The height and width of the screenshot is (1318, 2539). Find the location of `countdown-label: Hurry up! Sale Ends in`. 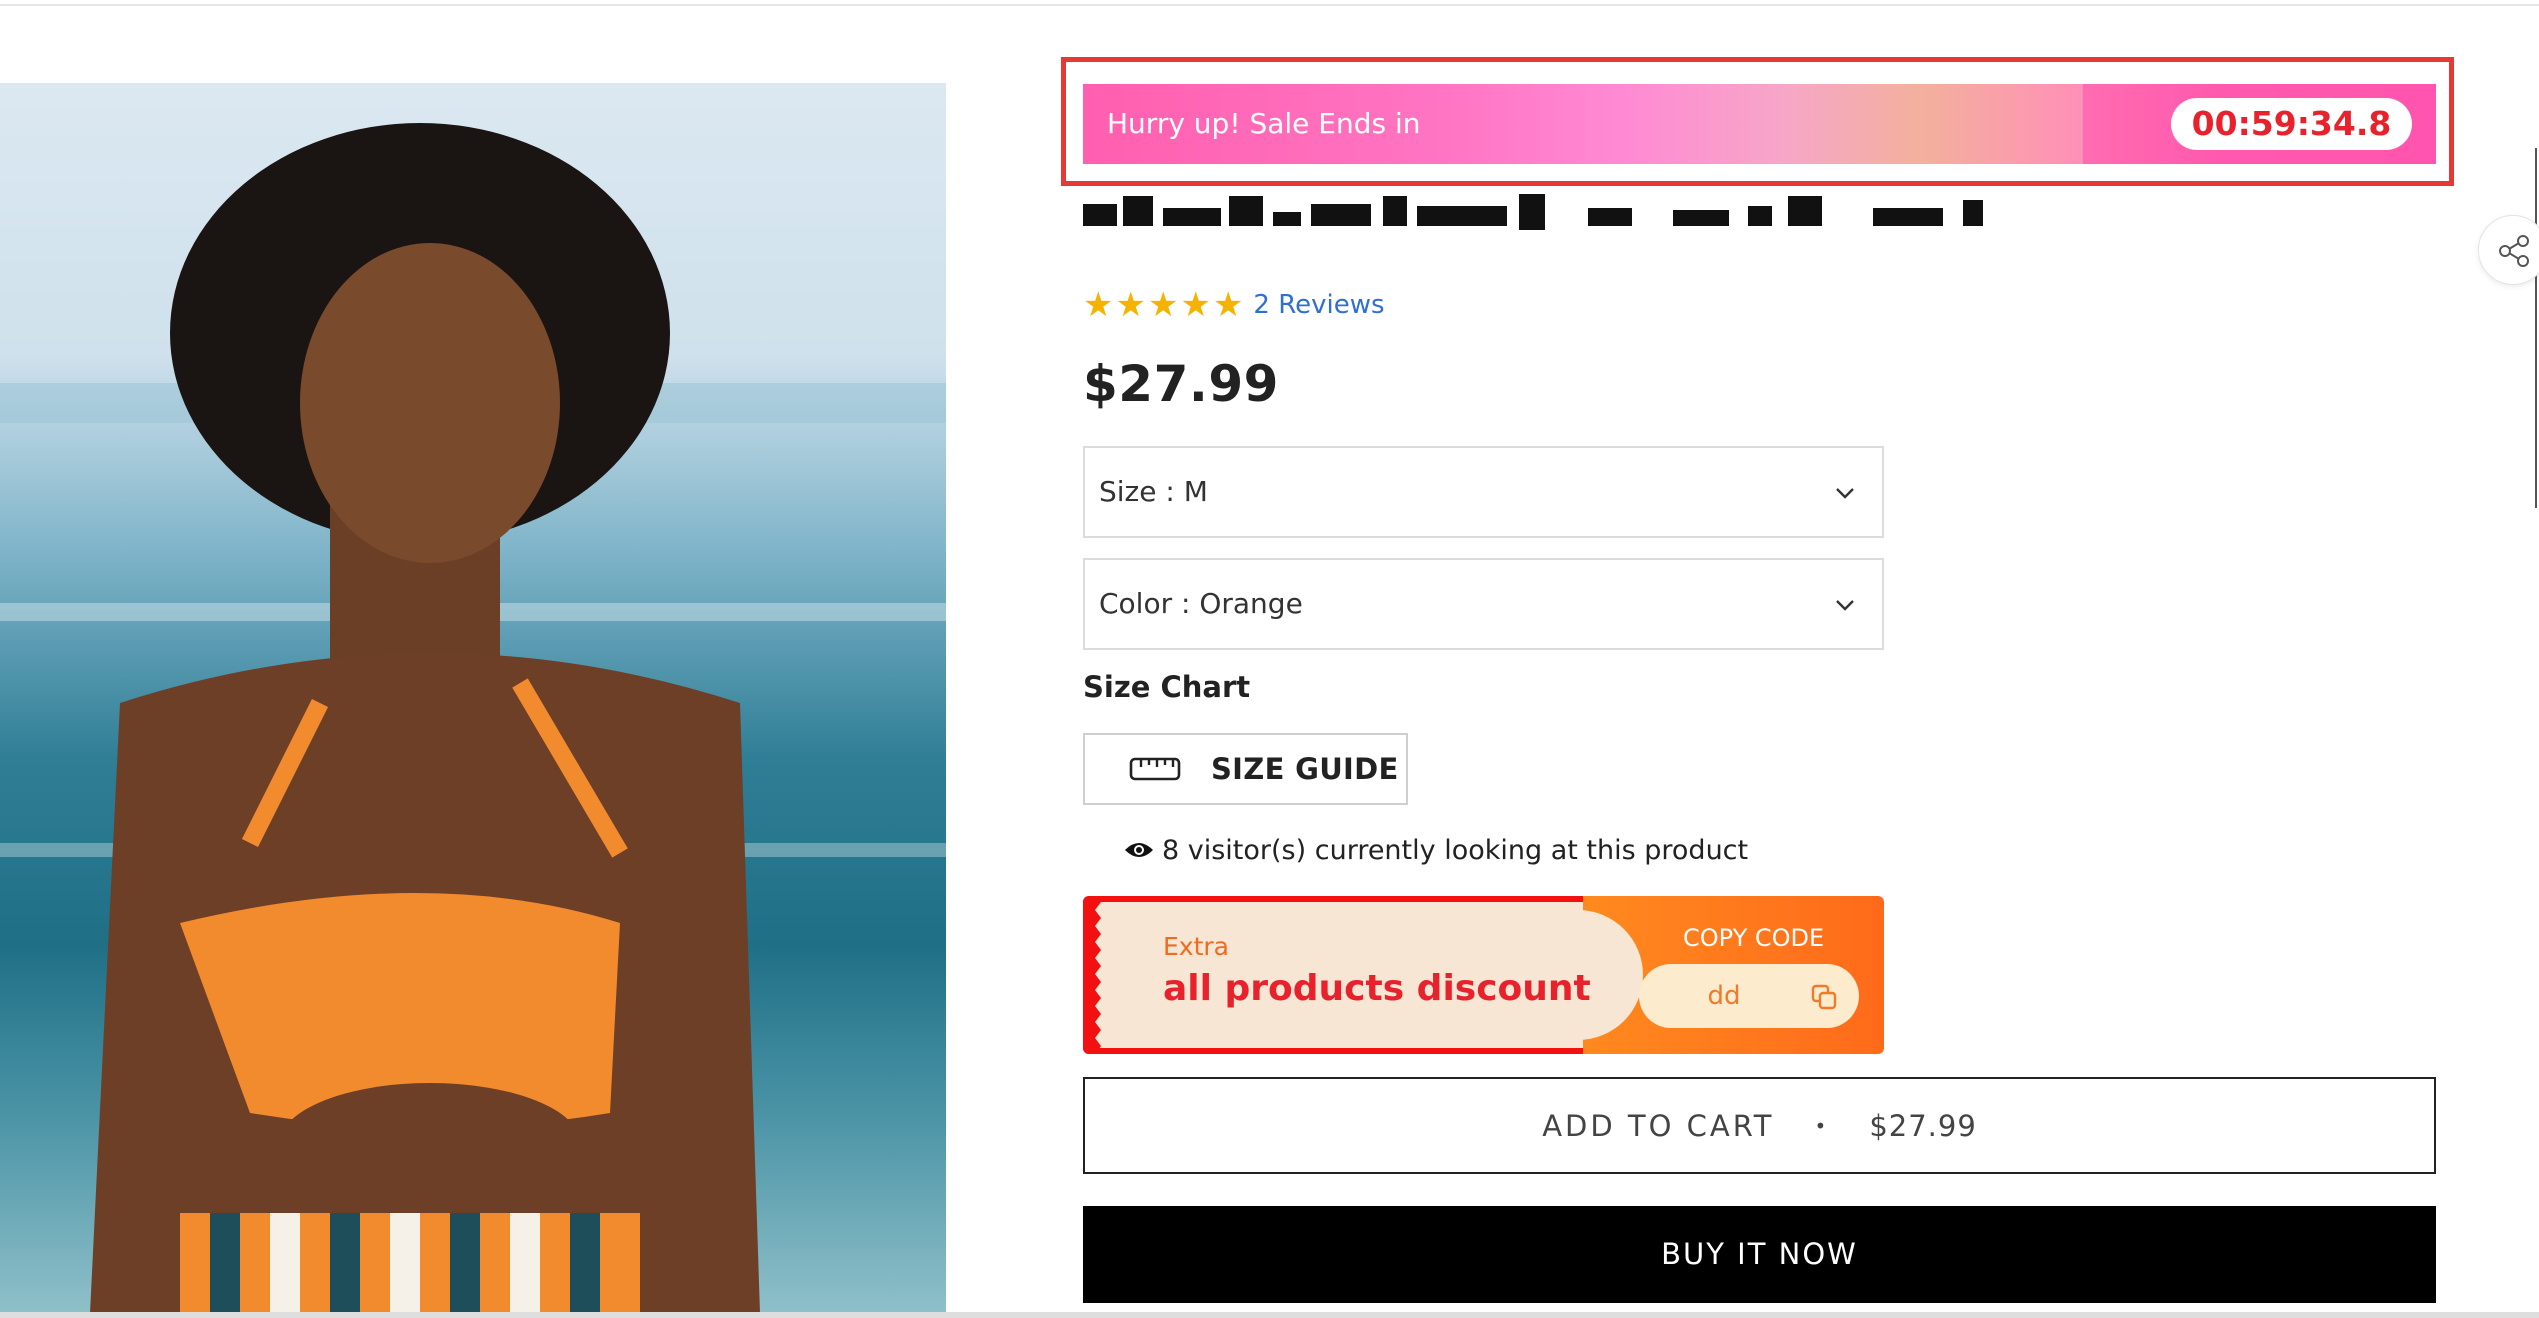

countdown-label: Hurry up! Sale Ends in is located at coordinates (1264, 123).